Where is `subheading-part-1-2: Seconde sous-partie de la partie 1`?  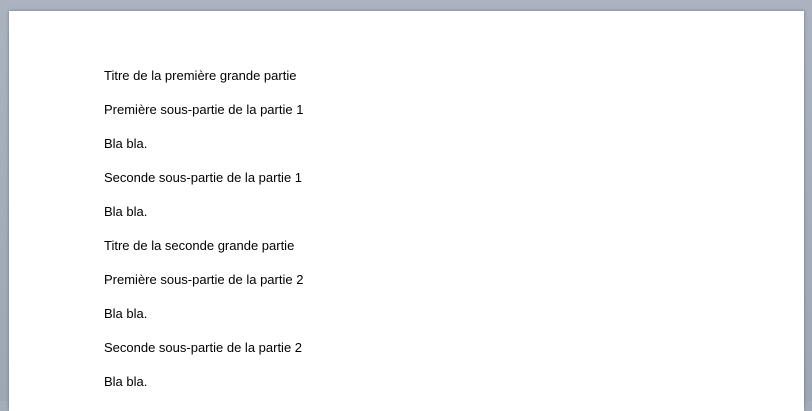
subheading-part-1-2: Seconde sous-partie de la partie 1 is located at coordinates (203, 178).